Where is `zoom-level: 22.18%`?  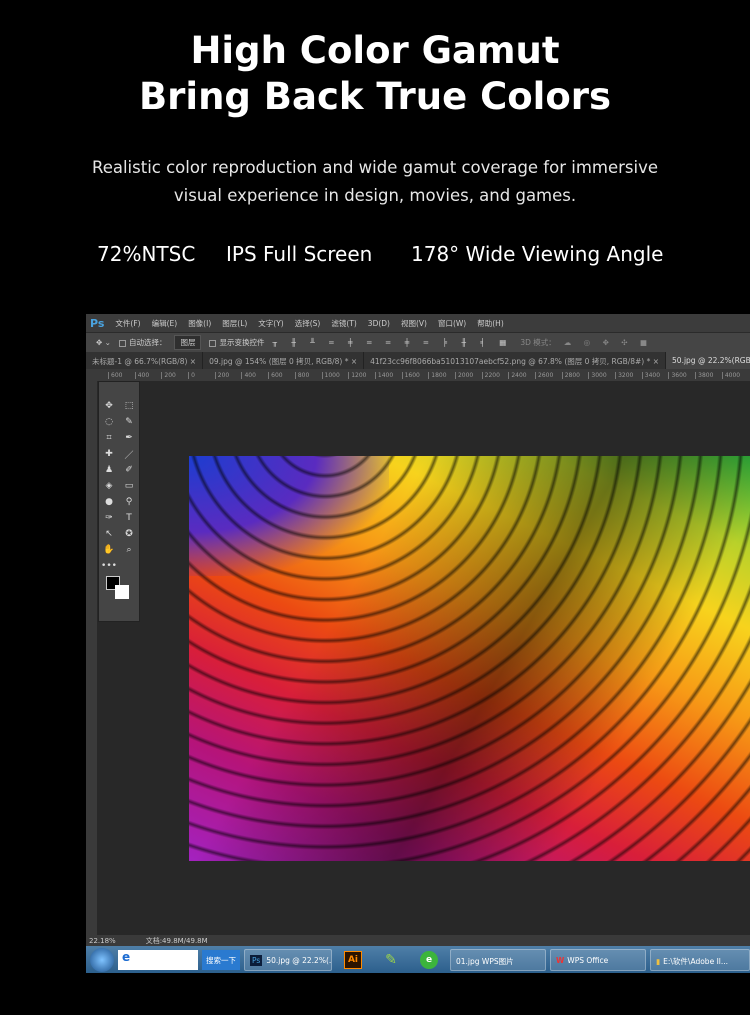
zoom-level: 22.18% is located at coordinates (102, 941).